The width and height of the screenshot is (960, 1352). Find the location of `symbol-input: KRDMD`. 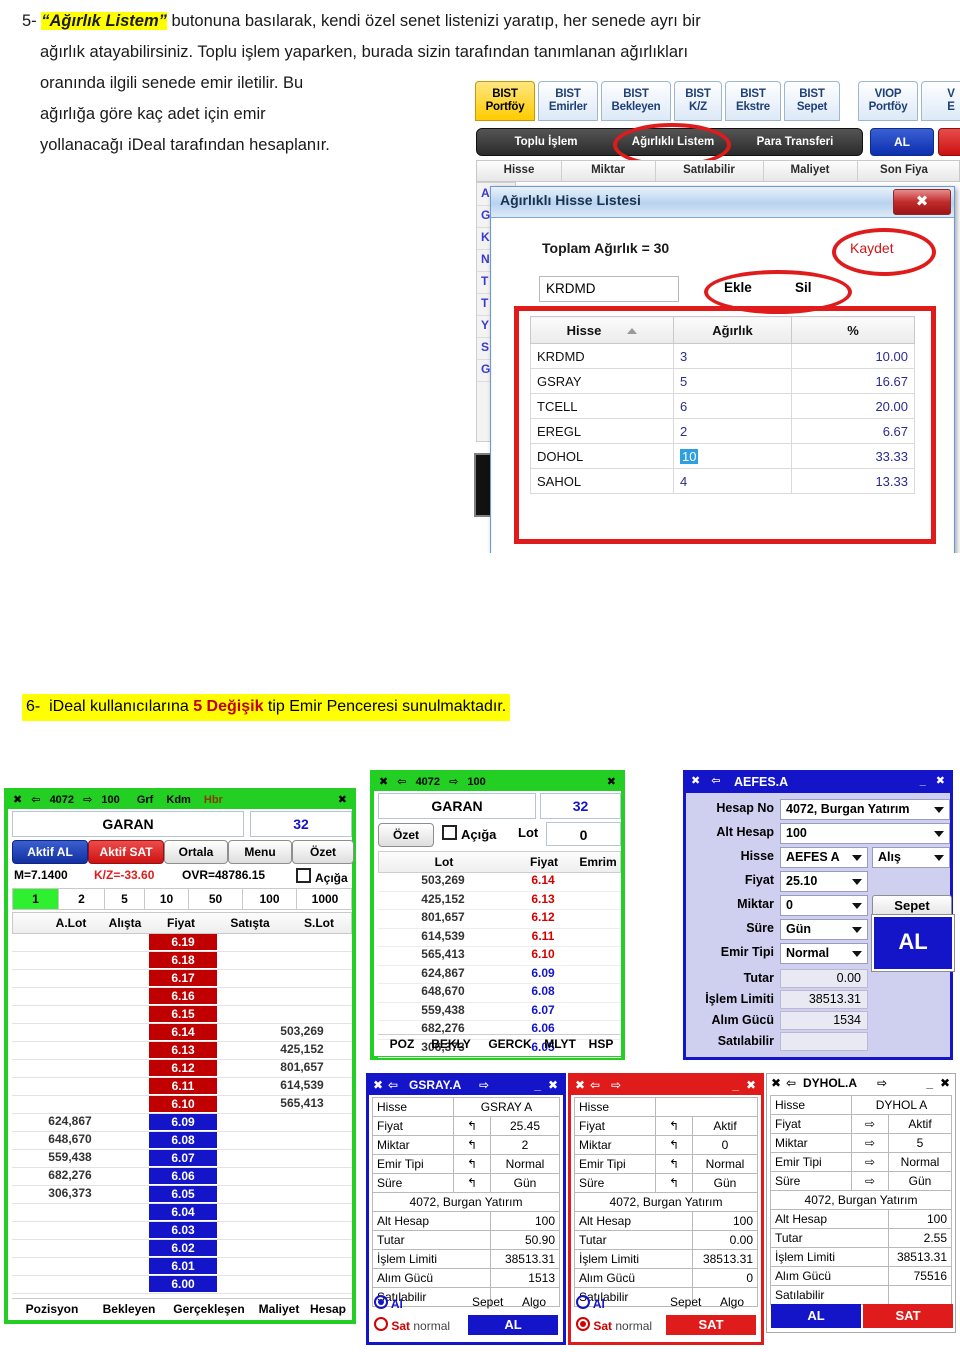

symbol-input: KRDMD is located at coordinates (609, 289).